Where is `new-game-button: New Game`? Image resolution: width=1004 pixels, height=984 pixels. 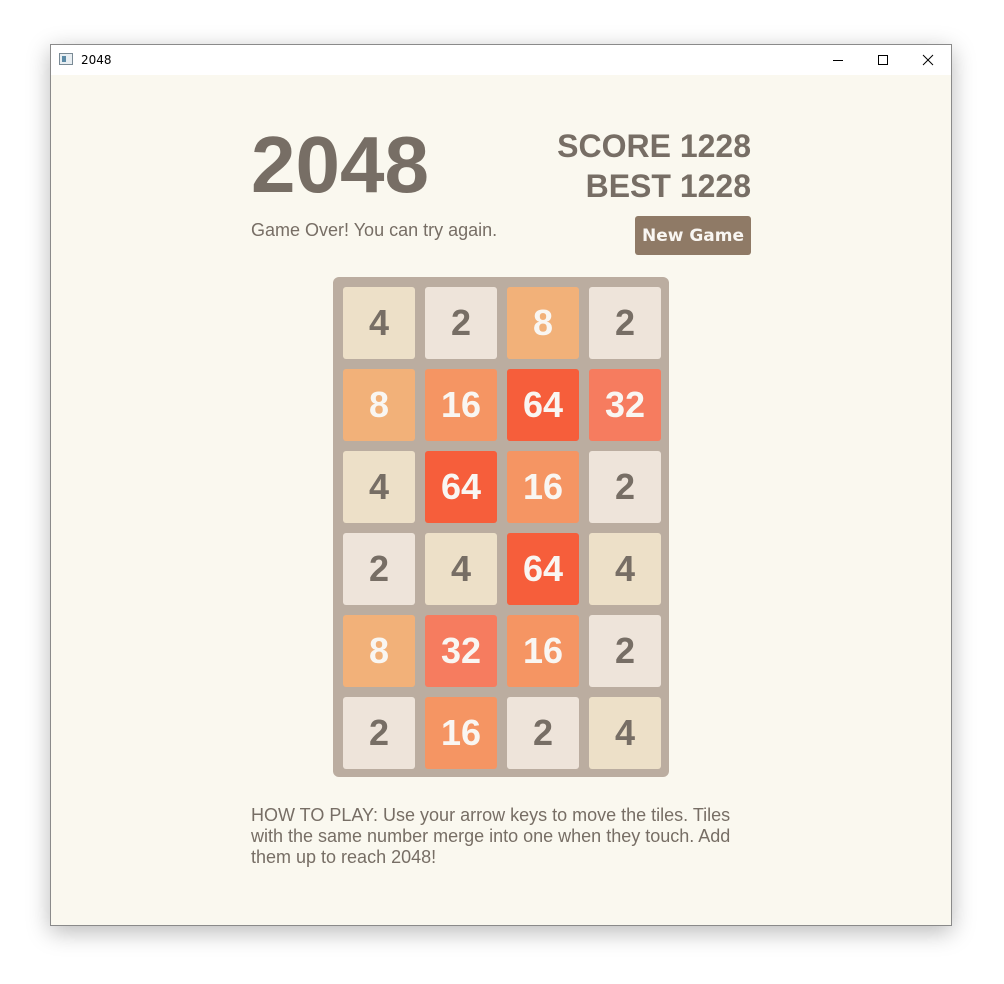 new-game-button: New Game is located at coordinates (693, 235).